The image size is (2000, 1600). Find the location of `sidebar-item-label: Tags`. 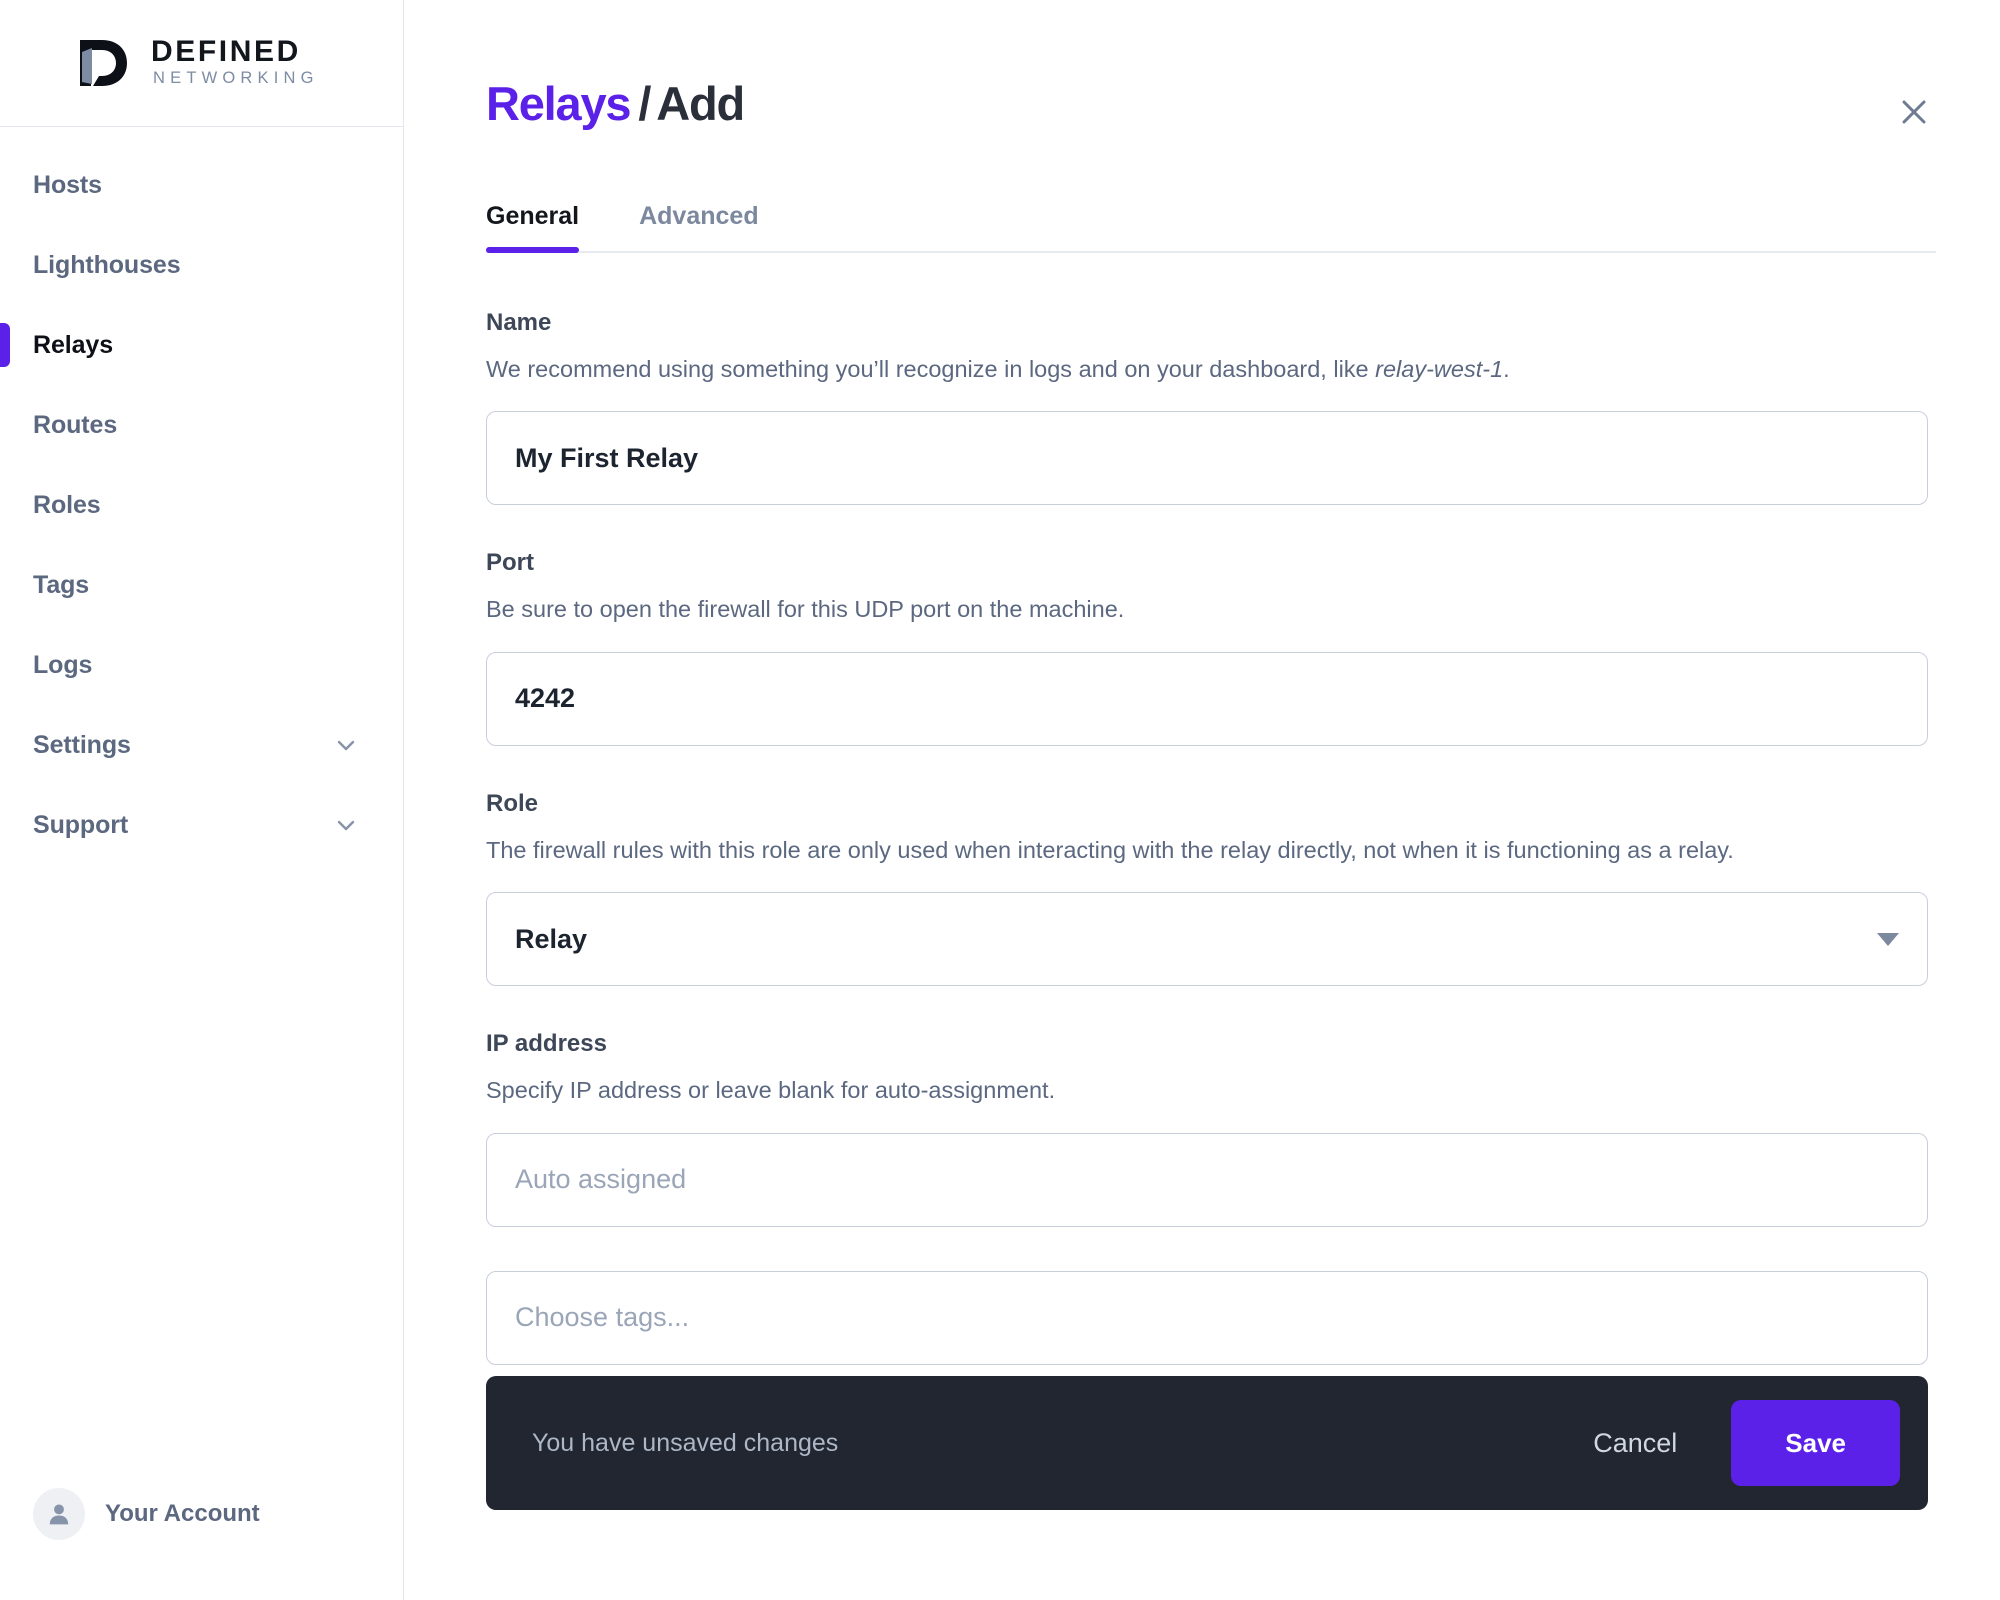

sidebar-item-label: Tags is located at coordinates (61, 584).